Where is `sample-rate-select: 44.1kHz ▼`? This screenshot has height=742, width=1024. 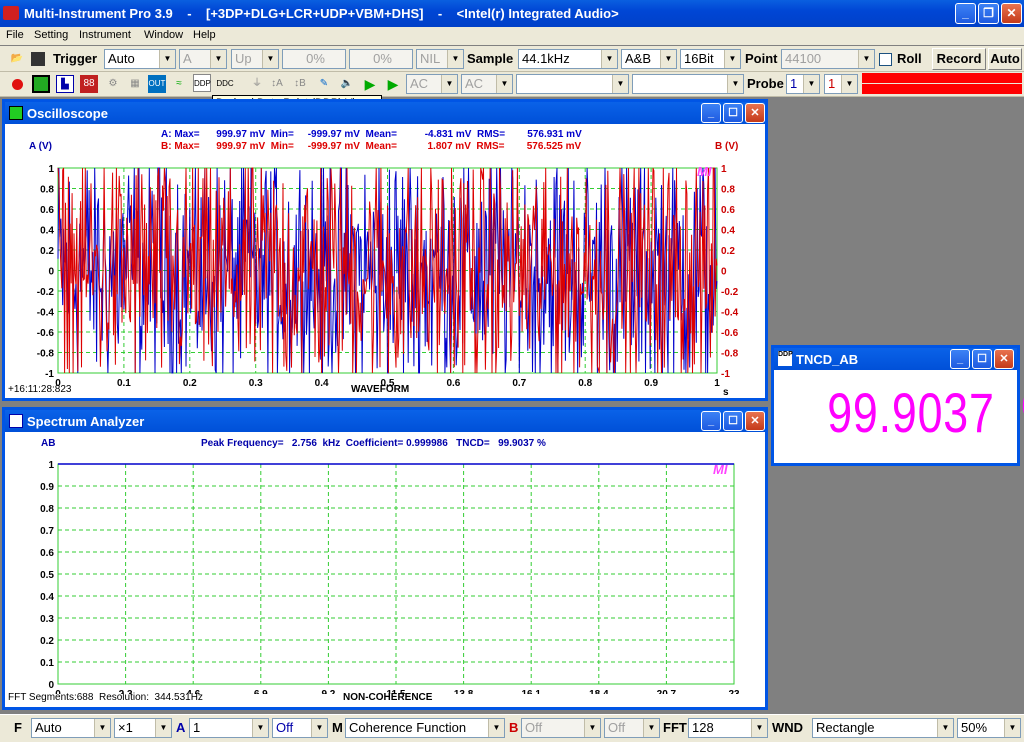 sample-rate-select: 44.1kHz ▼ is located at coordinates (568, 59).